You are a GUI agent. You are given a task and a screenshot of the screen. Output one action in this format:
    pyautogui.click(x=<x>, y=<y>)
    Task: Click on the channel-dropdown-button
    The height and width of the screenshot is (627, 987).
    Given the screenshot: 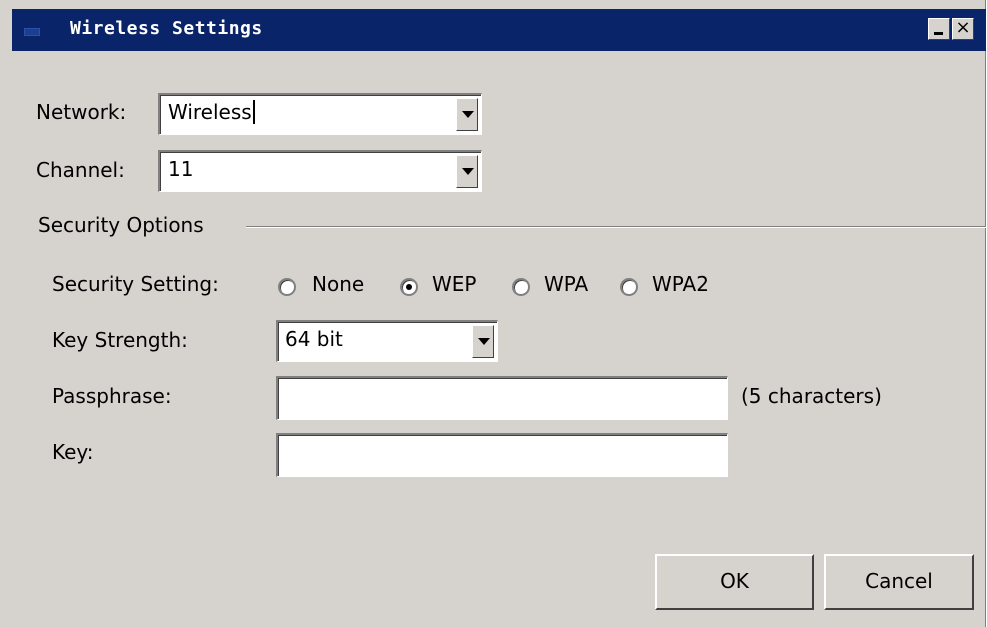 What is the action you would take?
    pyautogui.click(x=467, y=171)
    